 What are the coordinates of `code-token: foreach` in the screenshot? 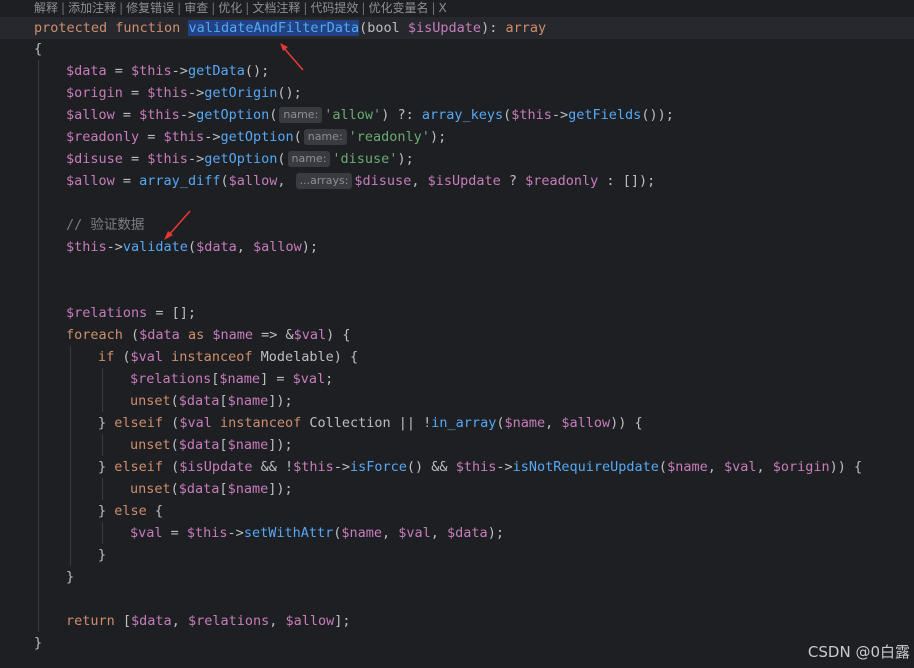 It's located at (94, 335).